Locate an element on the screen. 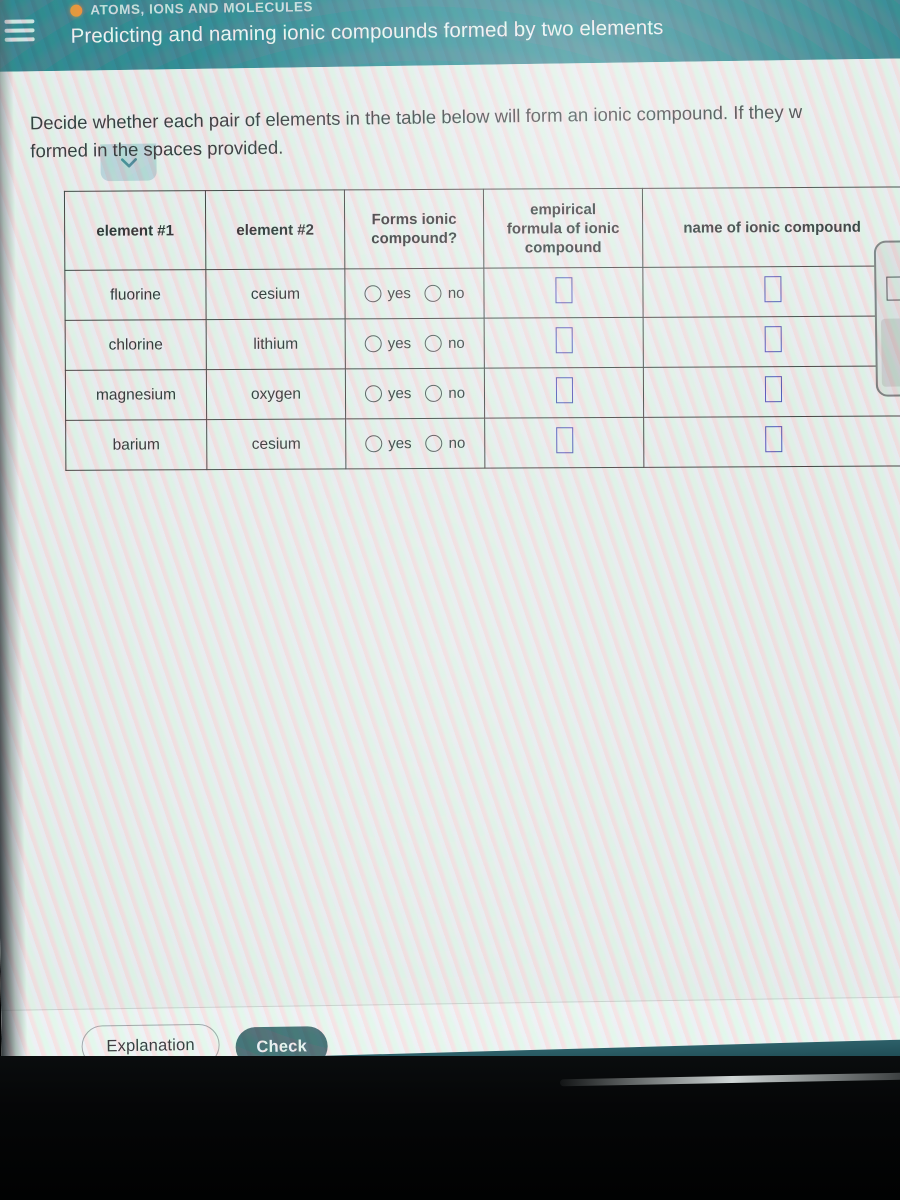 This screenshot has height=1200, width=900. side-panel-keypad is located at coordinates (890, 352).